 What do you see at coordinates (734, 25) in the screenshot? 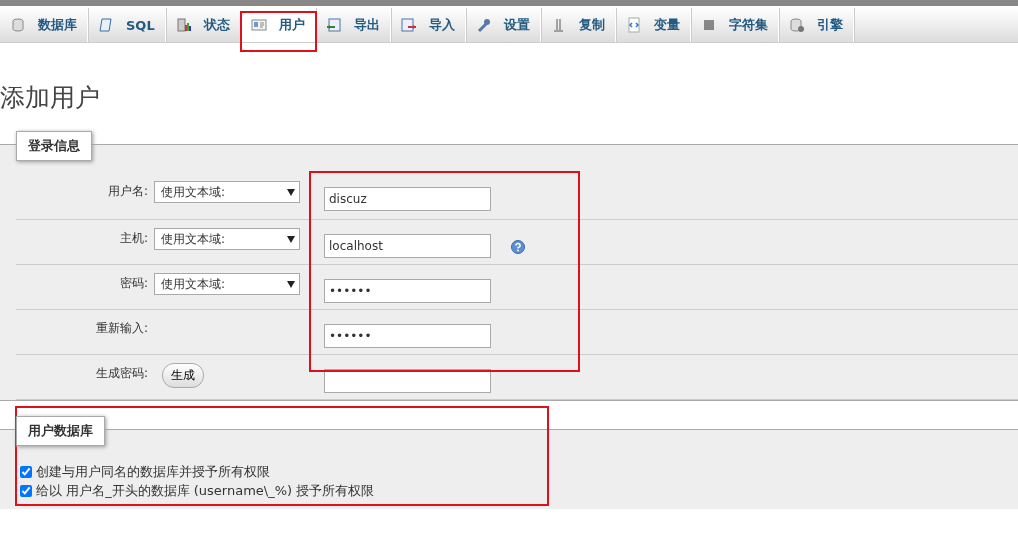
I see `tab: 字符集` at bounding box center [734, 25].